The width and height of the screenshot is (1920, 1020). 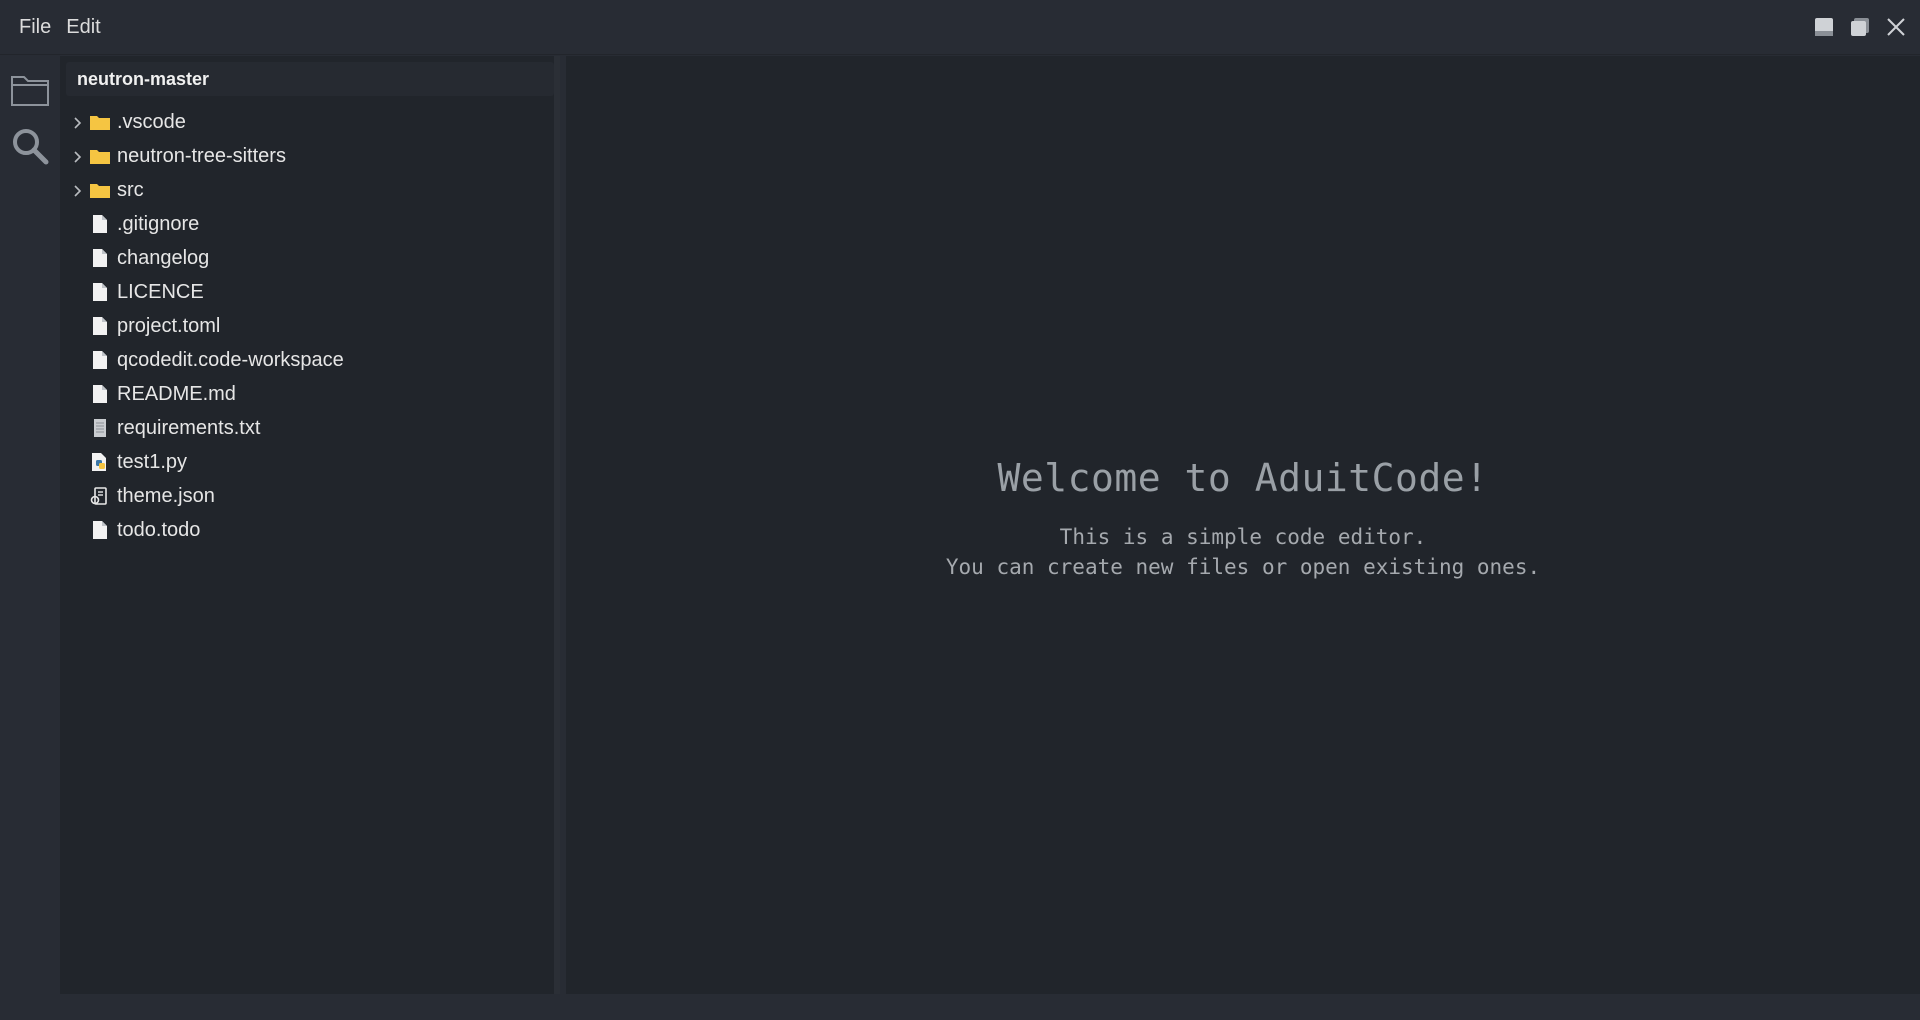 What do you see at coordinates (307, 497) in the screenshot?
I see `tree-item-theme-json: theme.json` at bounding box center [307, 497].